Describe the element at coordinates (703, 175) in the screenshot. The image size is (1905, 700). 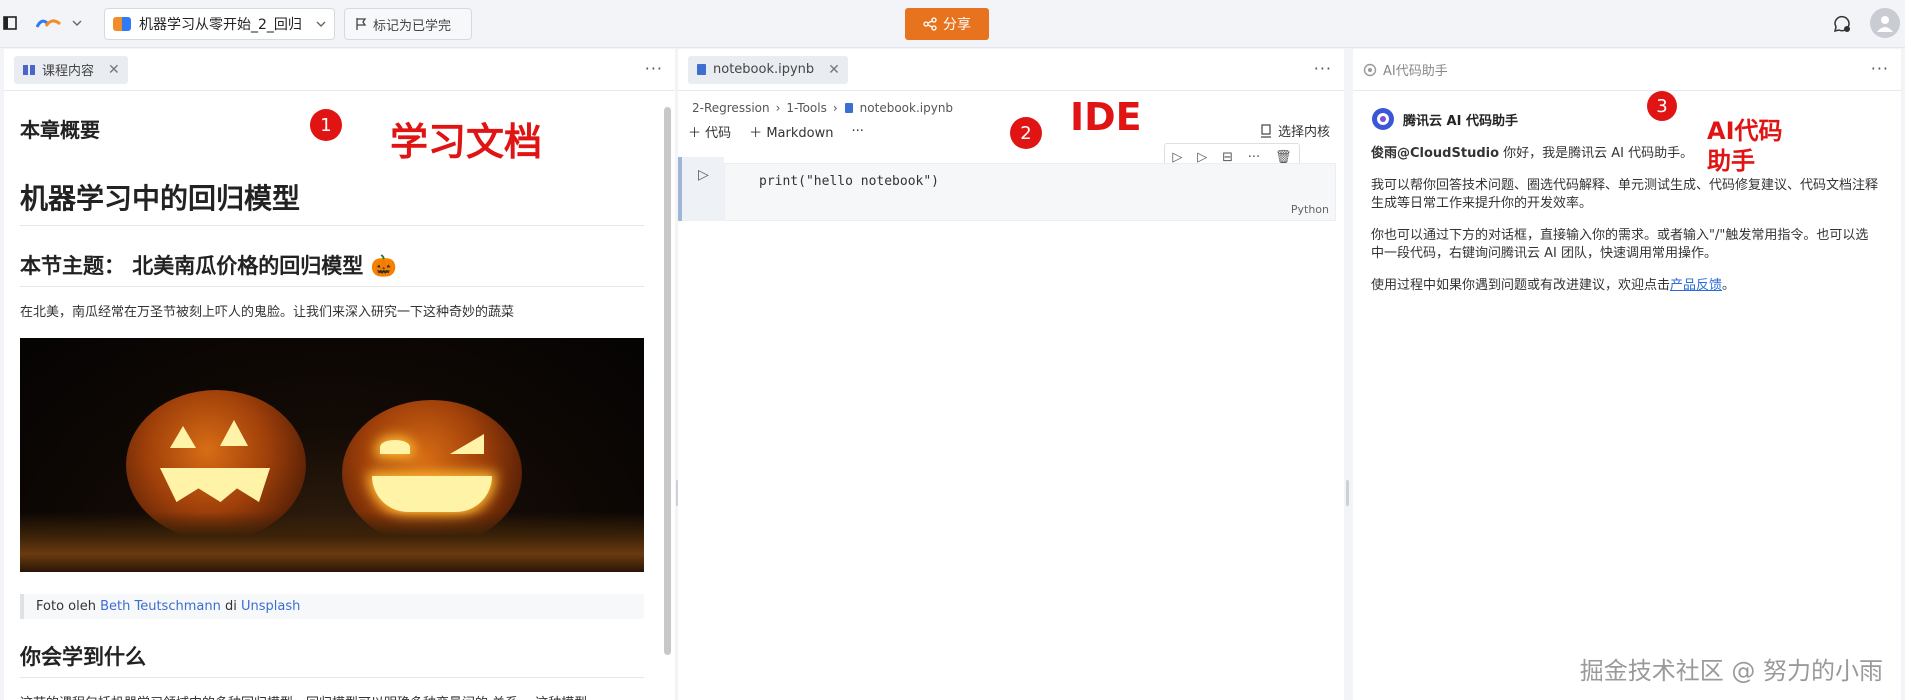
I see `run-cell-icon: ▷` at that location.